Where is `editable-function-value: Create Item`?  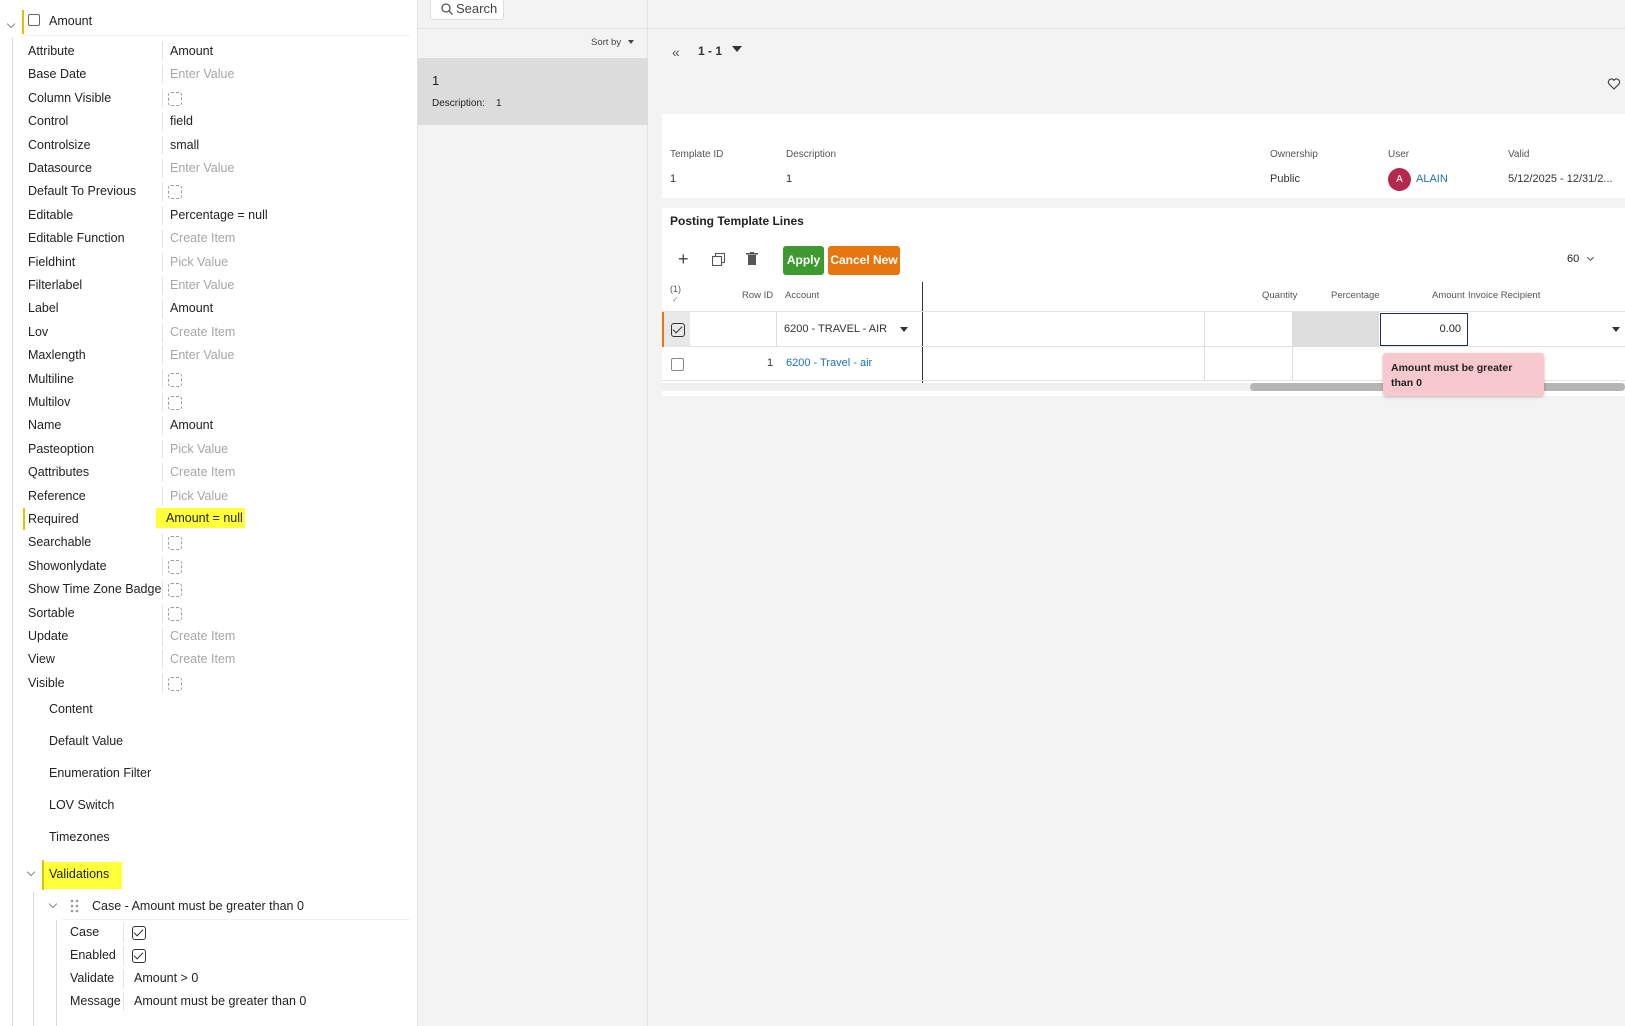 editable-function-value: Create Item is located at coordinates (202, 238).